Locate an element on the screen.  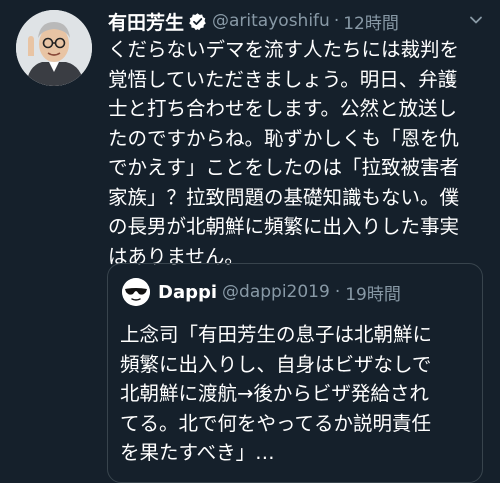
tweet-text-line: くだらないデマを流す人たちには裁判を is located at coordinates (284, 49).